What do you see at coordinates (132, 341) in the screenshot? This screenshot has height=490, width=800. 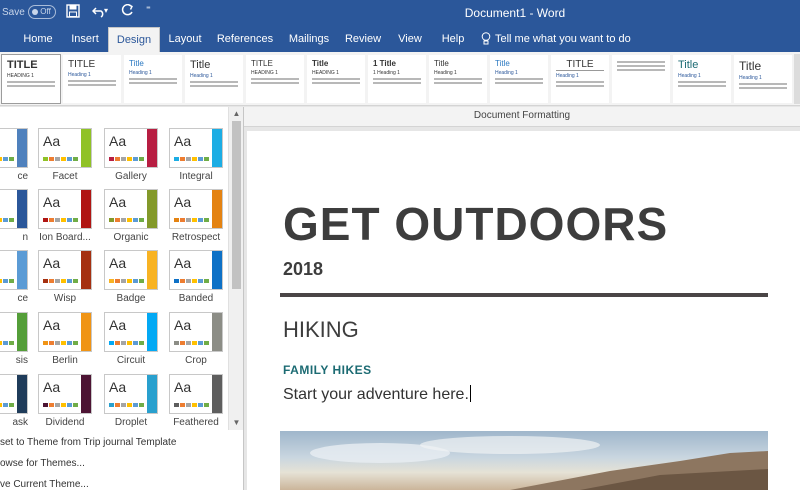 I see `theme-option: Aa Circuit` at bounding box center [132, 341].